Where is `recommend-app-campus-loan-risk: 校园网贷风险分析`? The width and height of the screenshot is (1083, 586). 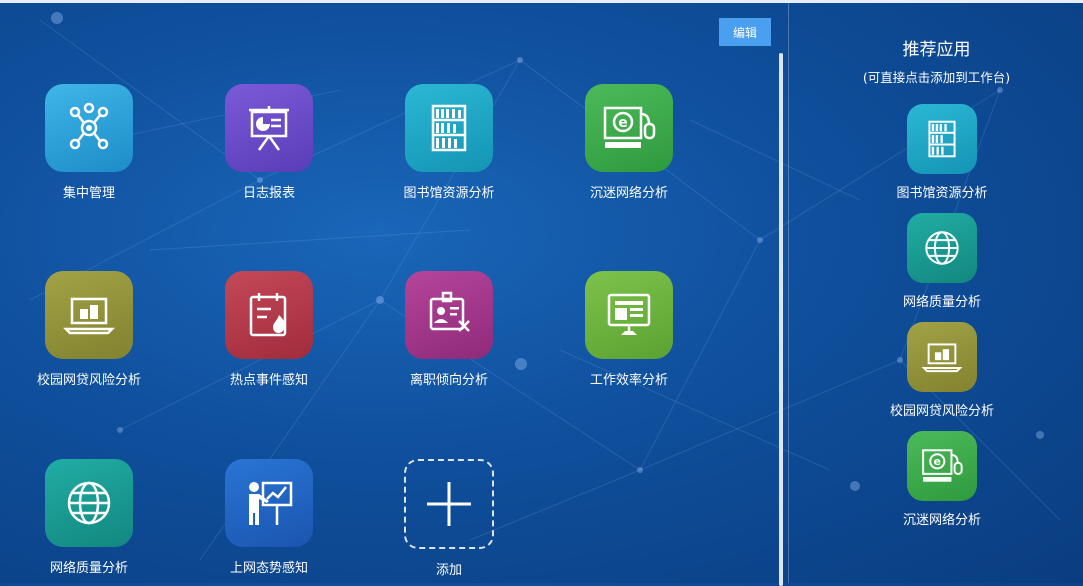 recommend-app-campus-loan-risk: 校园网贷风险分析 is located at coordinates (942, 370).